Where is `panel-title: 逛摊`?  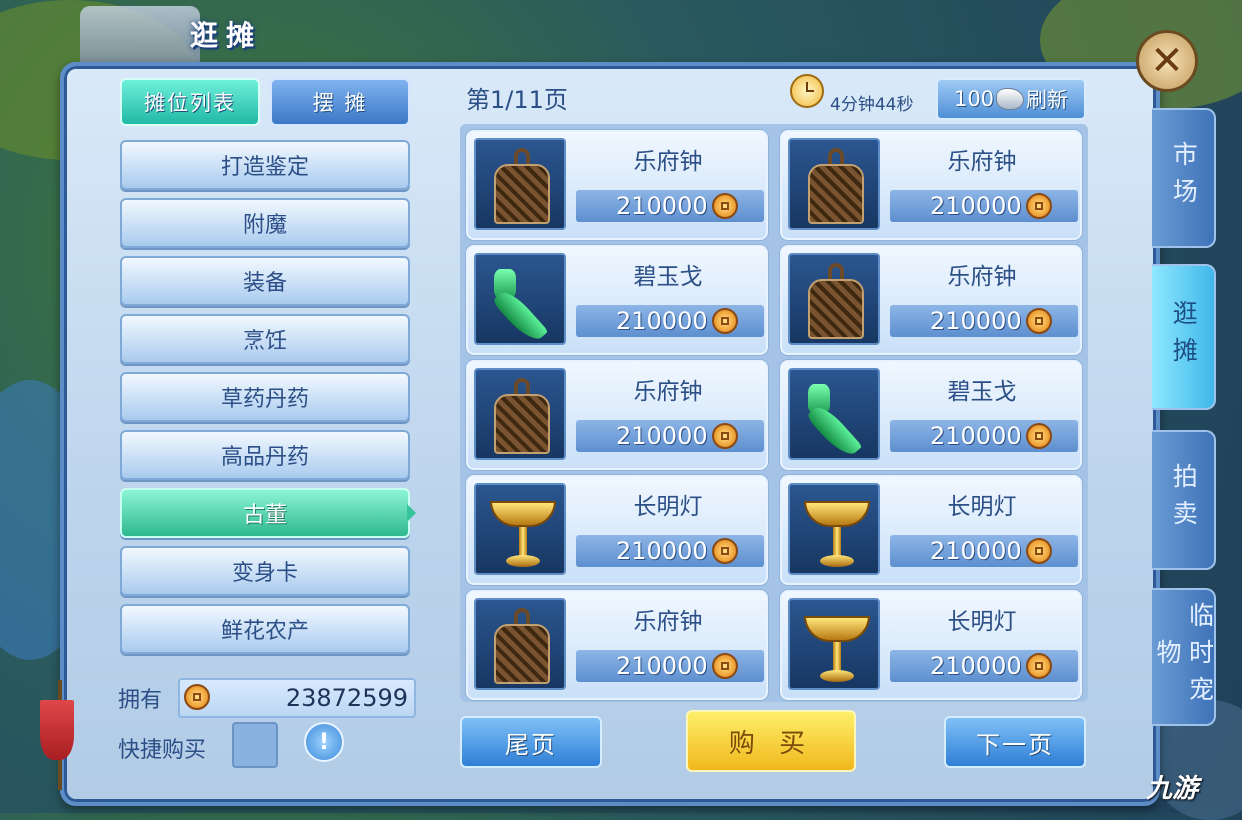
panel-title: 逛摊 is located at coordinates (226, 35).